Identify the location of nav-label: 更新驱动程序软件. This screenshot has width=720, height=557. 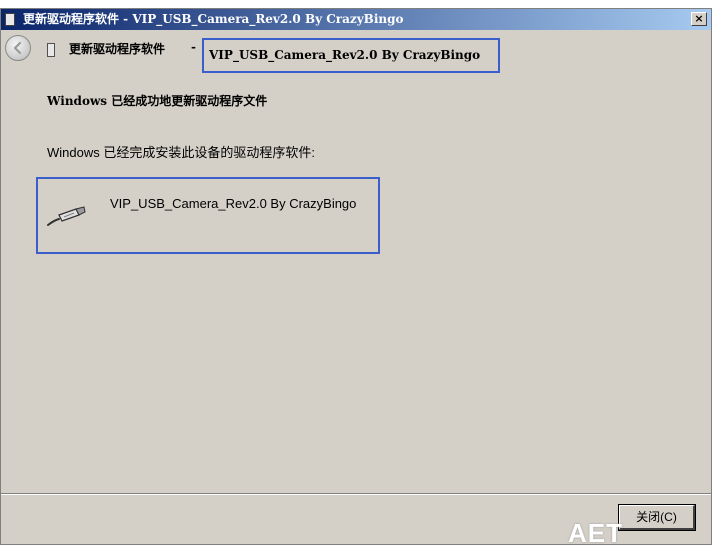
(117, 49).